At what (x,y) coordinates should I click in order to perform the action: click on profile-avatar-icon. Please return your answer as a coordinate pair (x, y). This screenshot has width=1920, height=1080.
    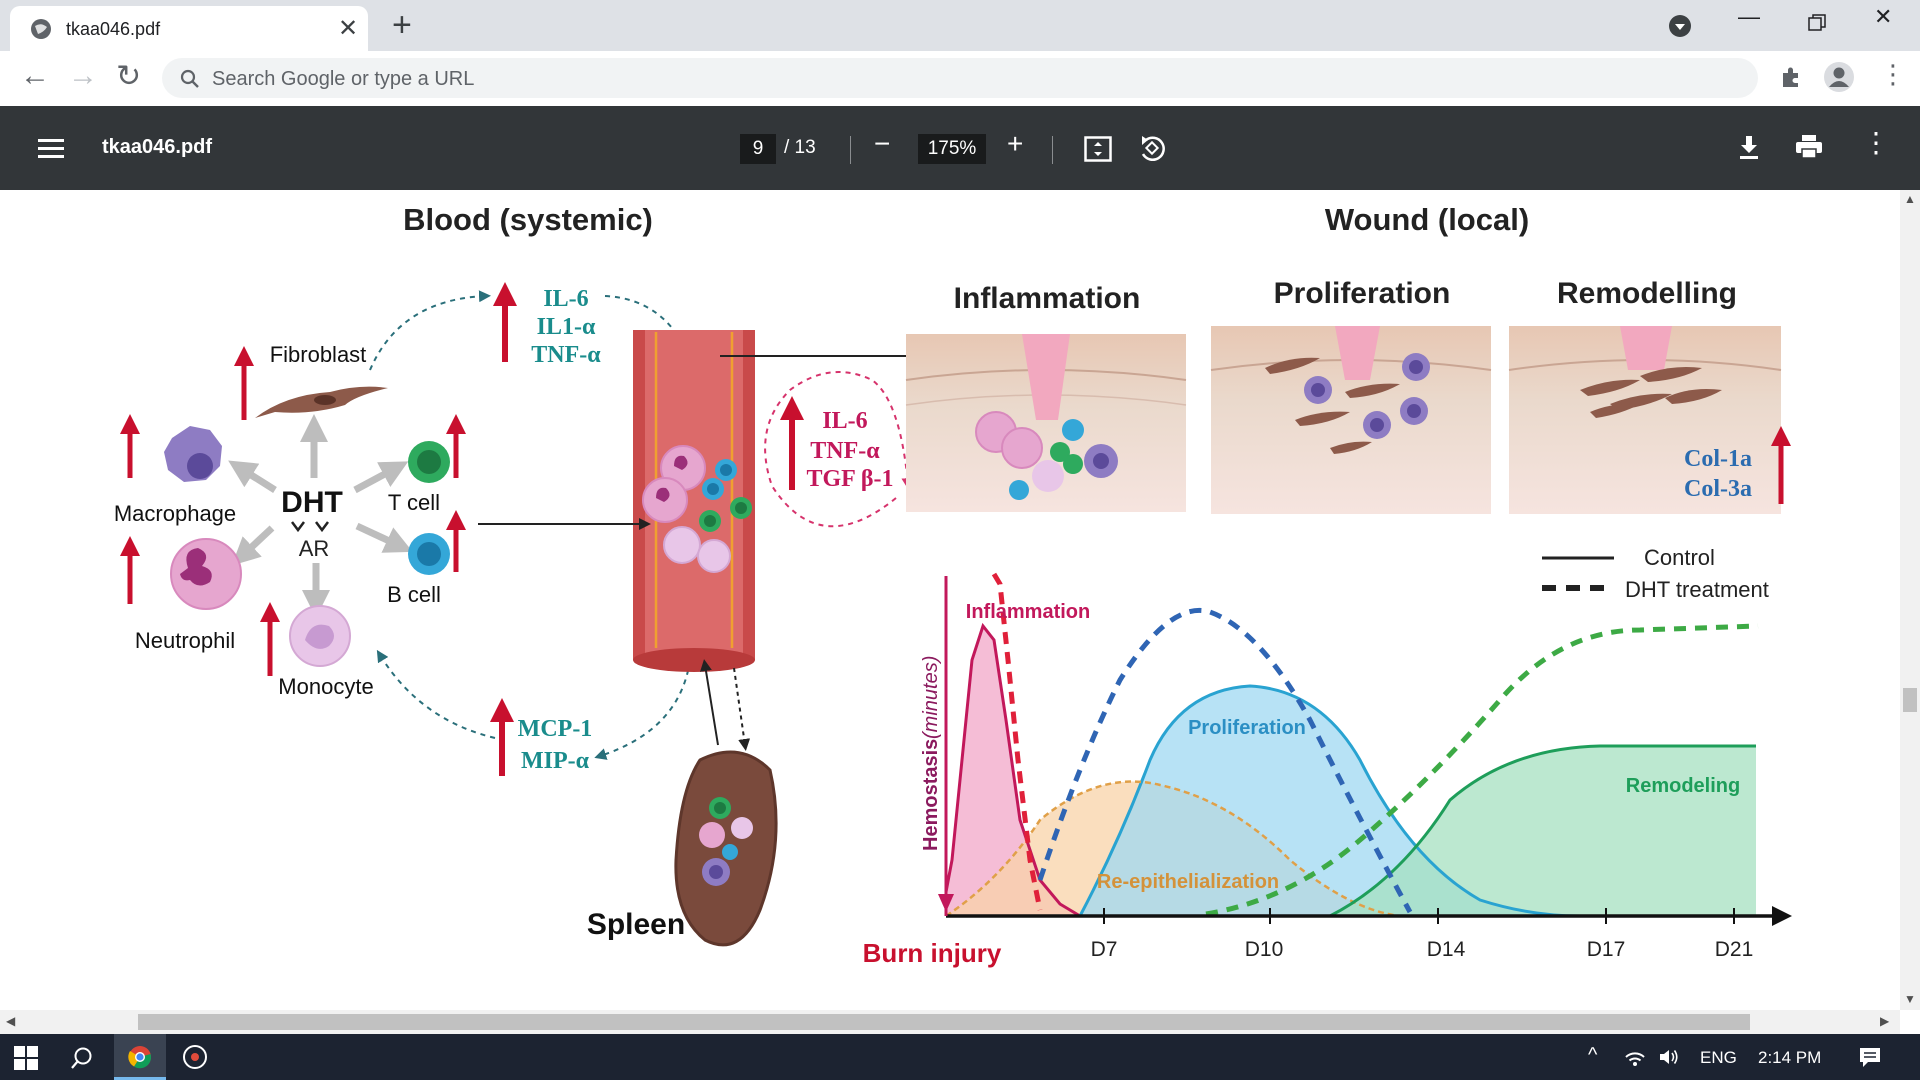
    Looking at the image, I should click on (1839, 77).